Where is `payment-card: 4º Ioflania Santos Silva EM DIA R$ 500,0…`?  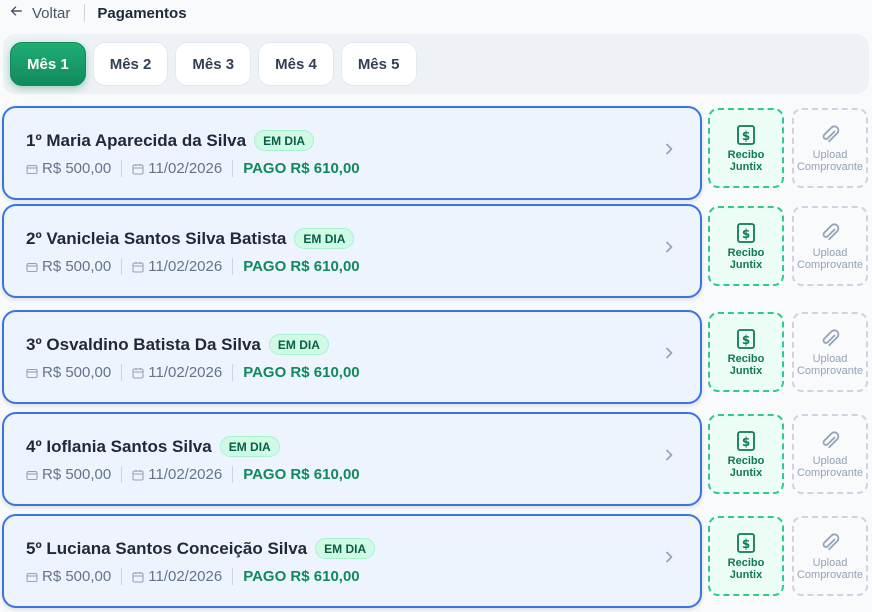
payment-card: 4º Ioflania Santos Silva EM DIA R$ 500,0… is located at coordinates (352, 459).